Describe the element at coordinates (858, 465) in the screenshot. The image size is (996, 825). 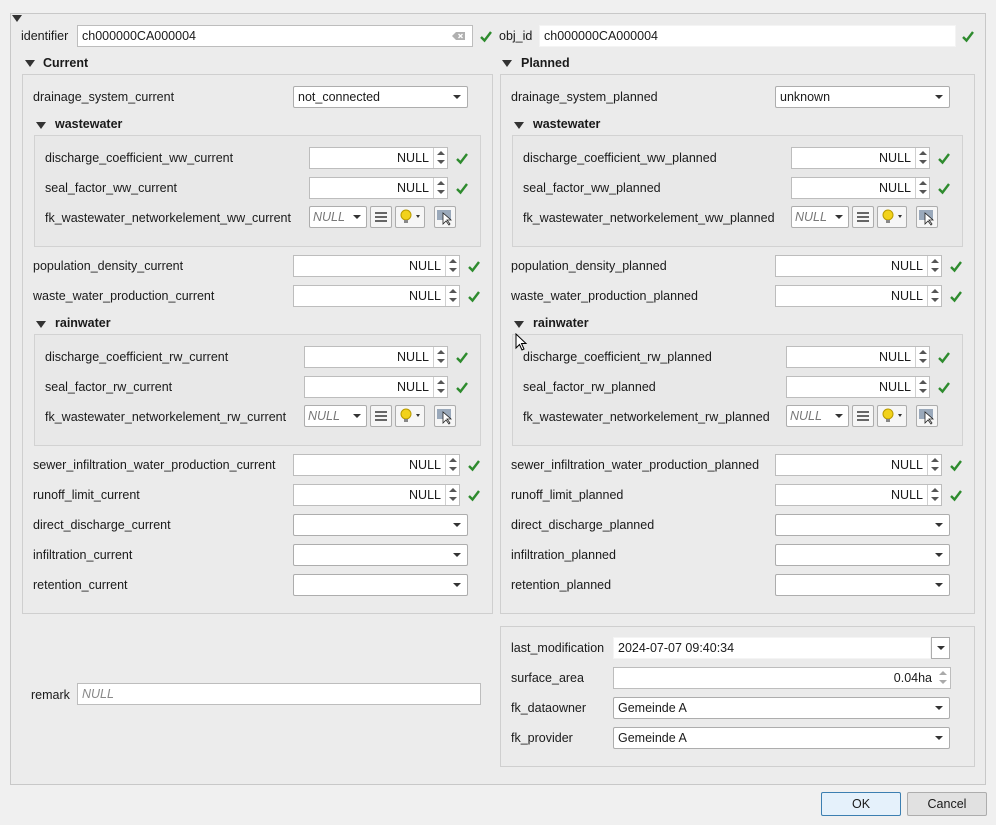
I see `siw-planned-spinbox: NULL` at that location.